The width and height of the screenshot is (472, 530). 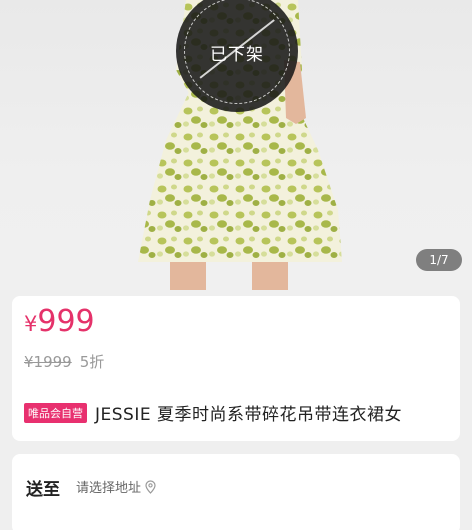 What do you see at coordinates (237, 55) in the screenshot?
I see `offline-stamp-label: 已下架` at bounding box center [237, 55].